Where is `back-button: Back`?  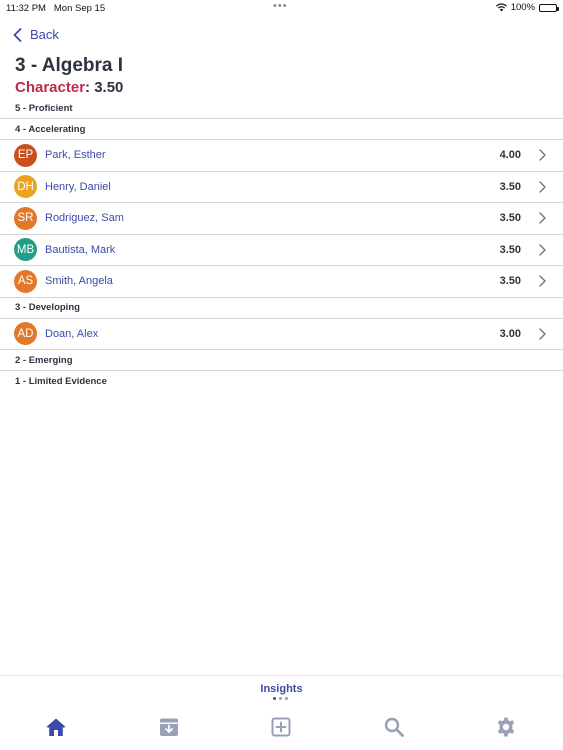 back-button: Back is located at coordinates (36, 34).